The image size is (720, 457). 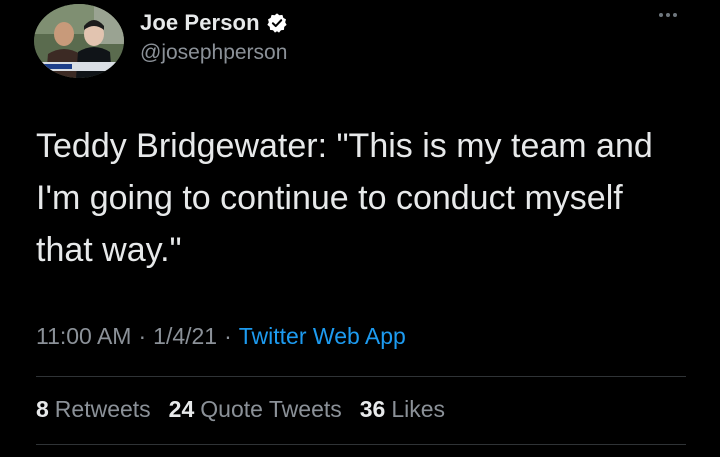 I want to click on tweet-date: 1/4/21, so click(x=185, y=336).